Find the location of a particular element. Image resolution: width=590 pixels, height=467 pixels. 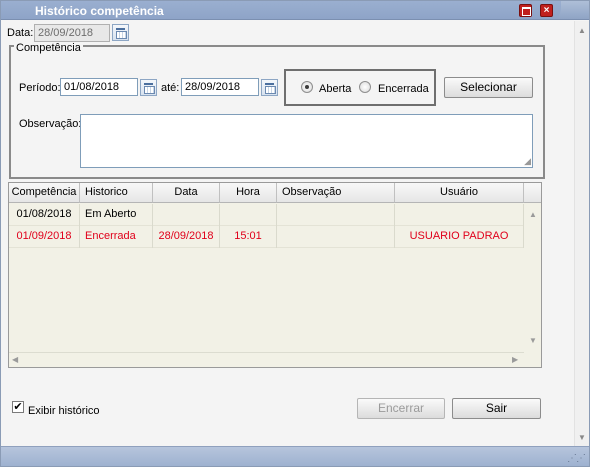

exit-button: Sair is located at coordinates (496, 408).